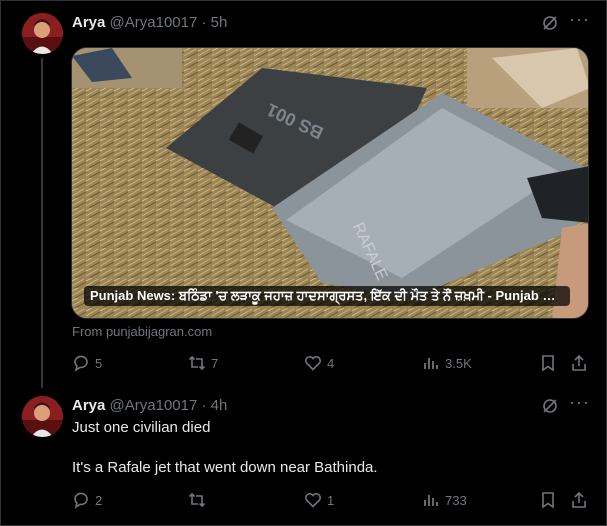 This screenshot has width=607, height=526. I want to click on views-button: 3.5K, so click(447, 363).